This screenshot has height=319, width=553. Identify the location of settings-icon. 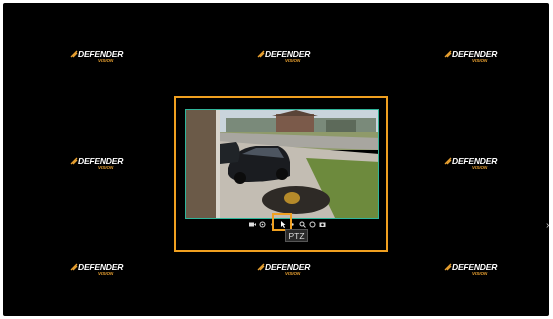
(262, 224).